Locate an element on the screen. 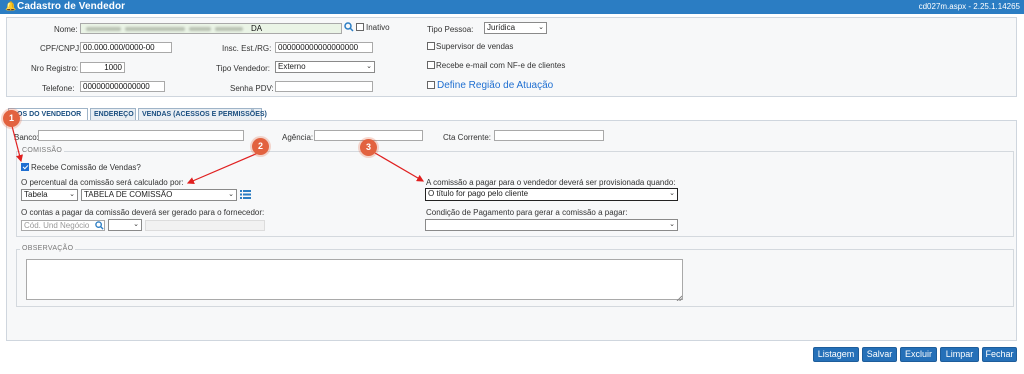  marker-3: 3 is located at coordinates (368, 147).